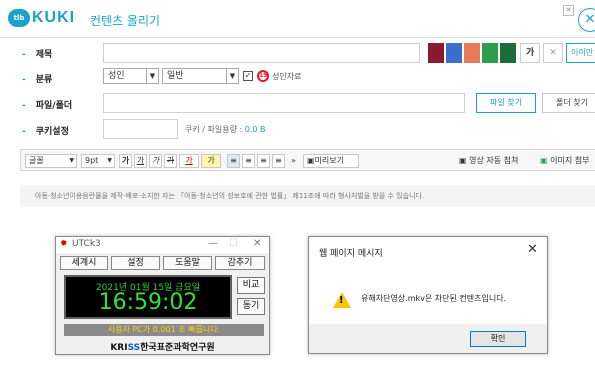 The image size is (595, 376). I want to click on bold-button: 가, so click(125, 161).